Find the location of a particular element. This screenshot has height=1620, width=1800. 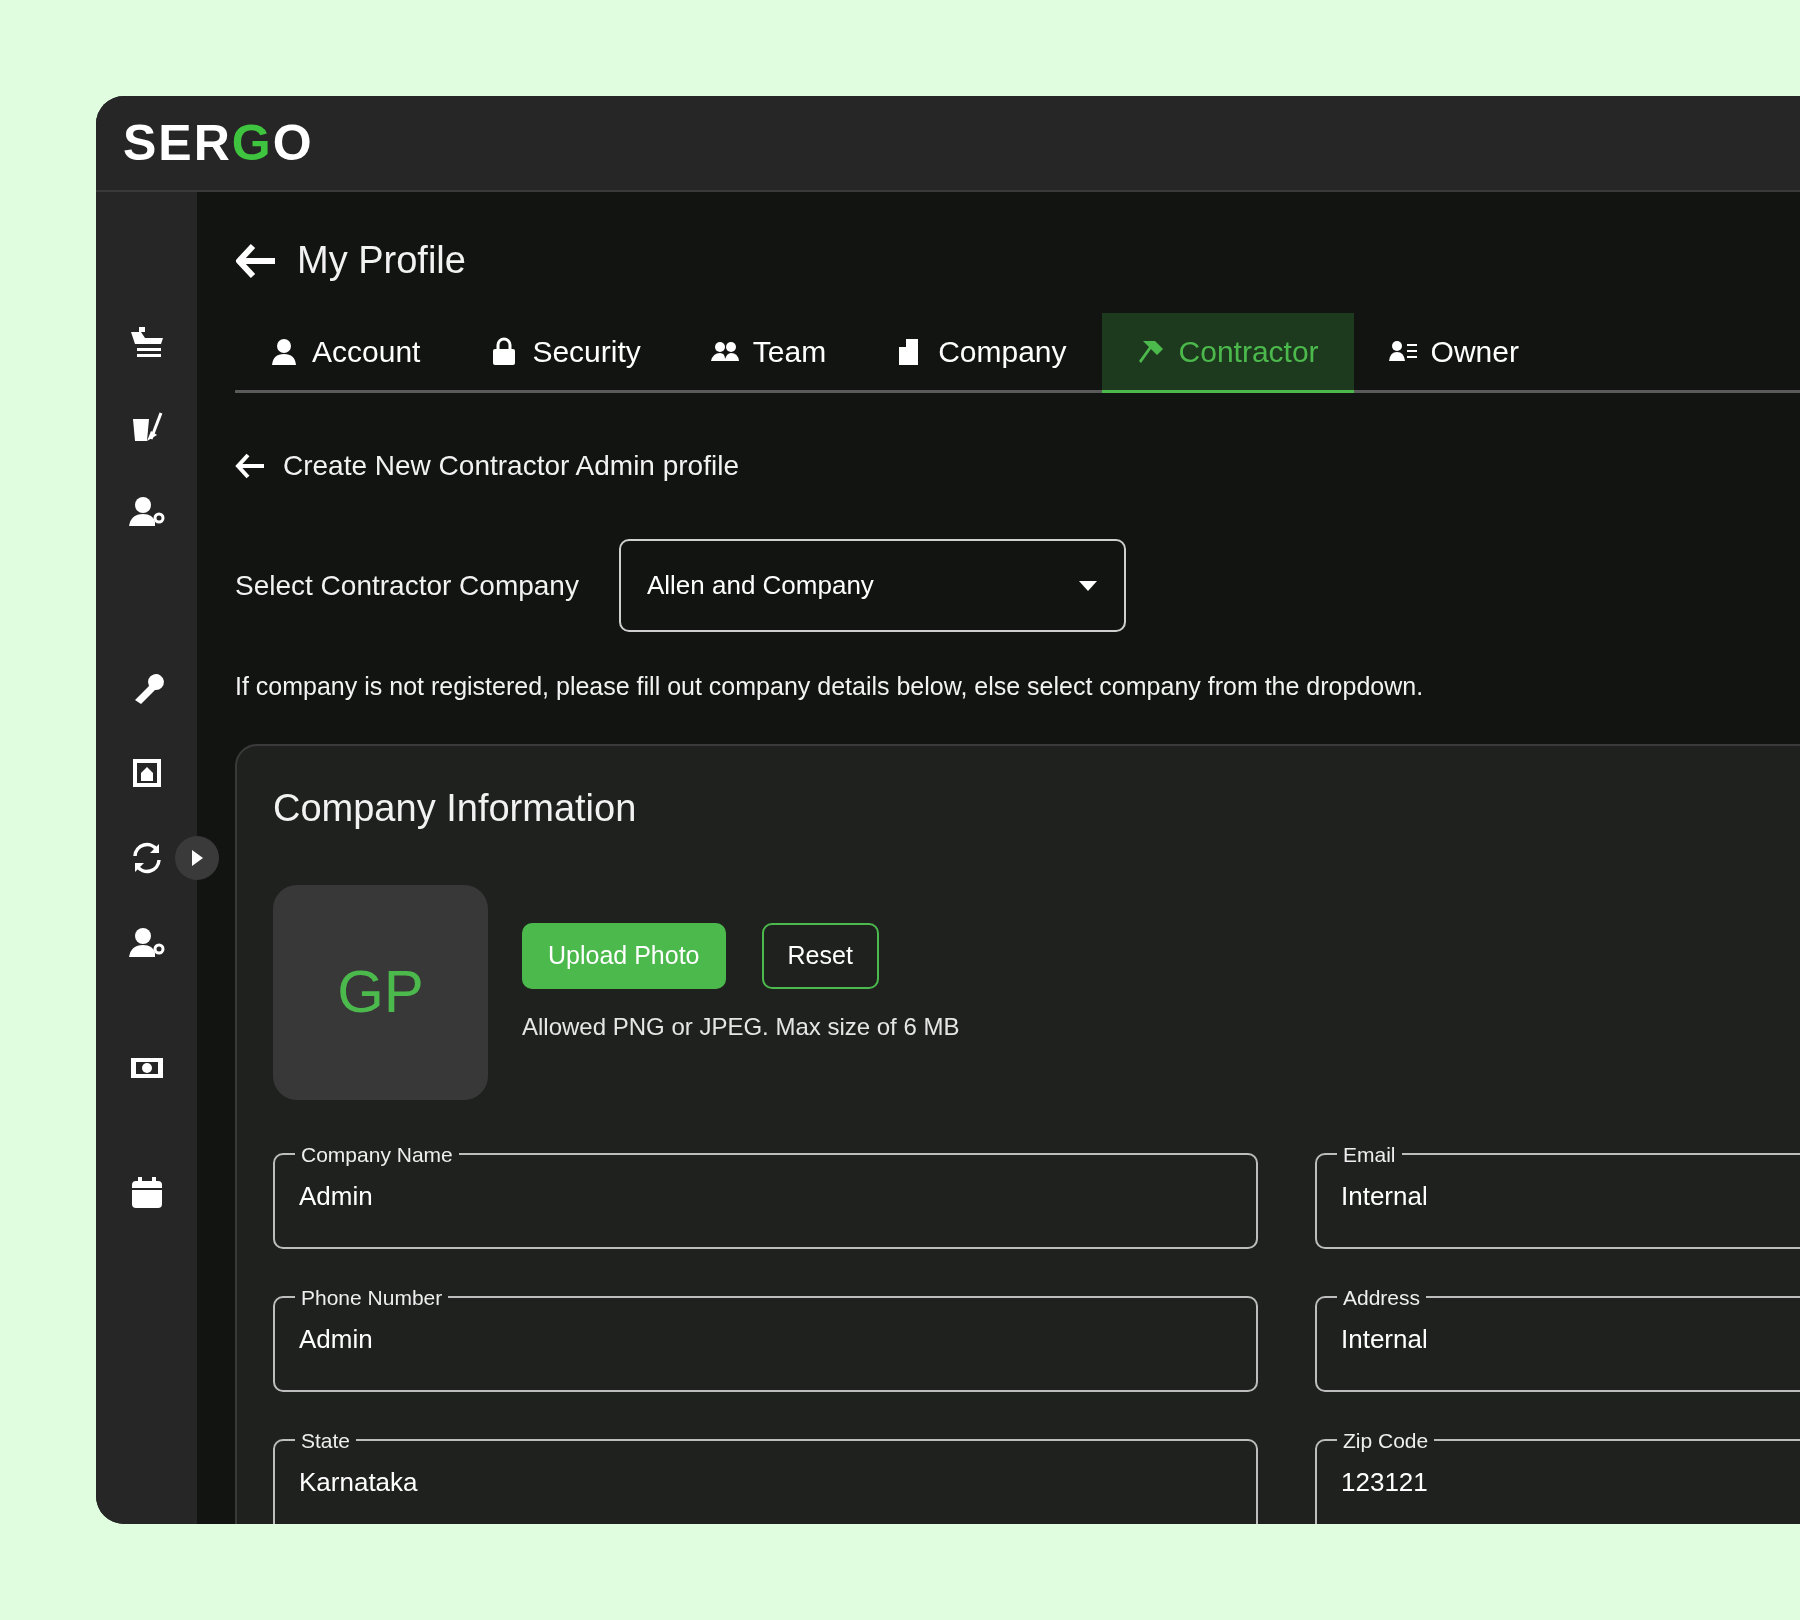

company-dropdown: Allen and Company is located at coordinates (872, 585).